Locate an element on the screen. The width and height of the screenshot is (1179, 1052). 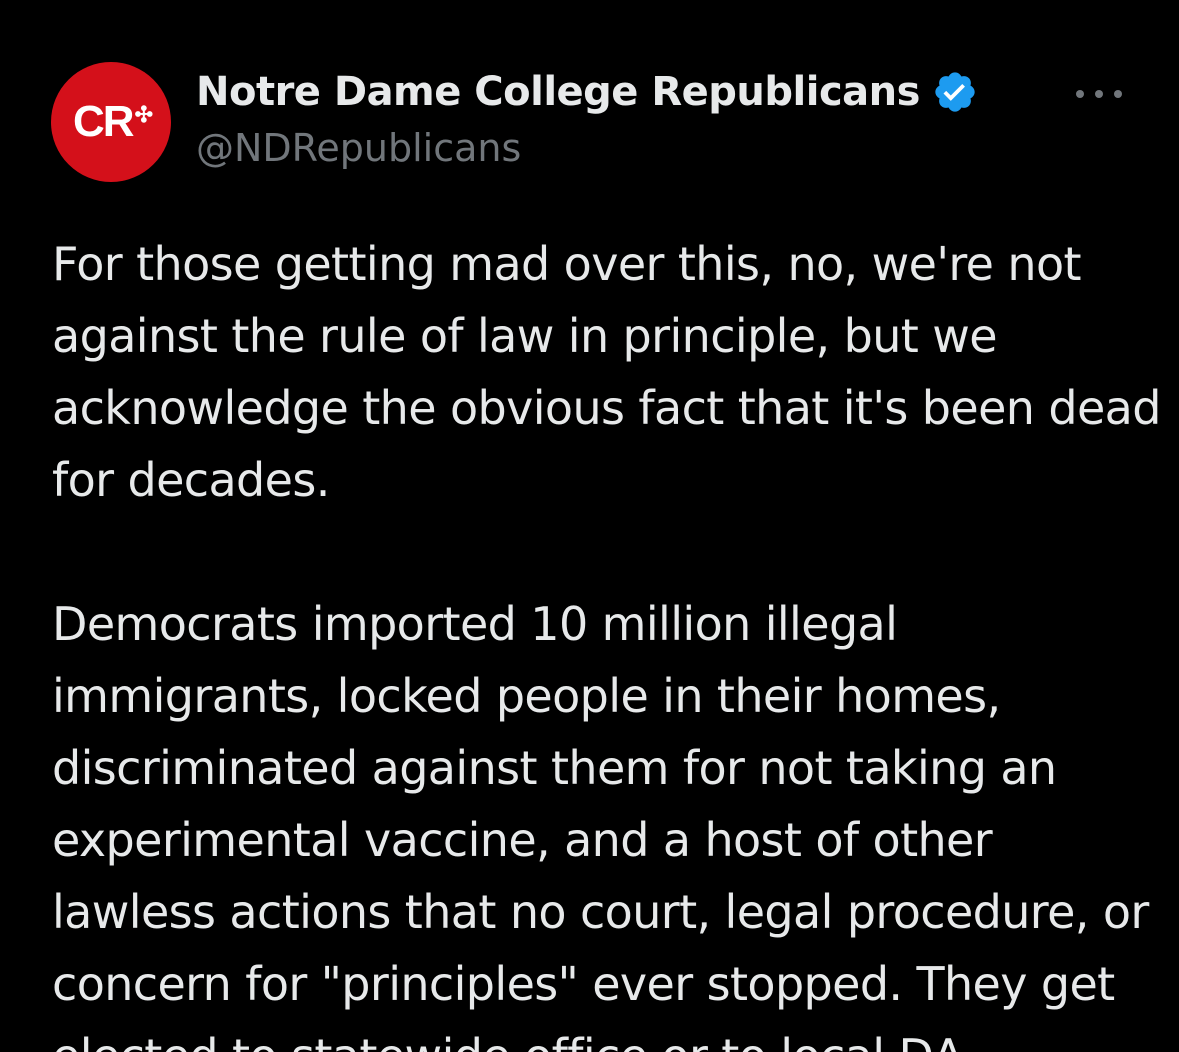
display-name: Notre Dame College Republicans is located at coordinates (558, 92).